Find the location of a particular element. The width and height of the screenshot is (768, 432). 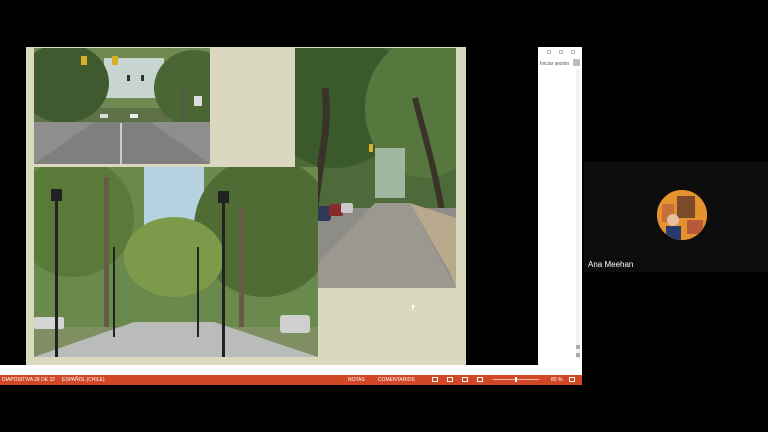

close-icon is located at coordinates (573, 52).